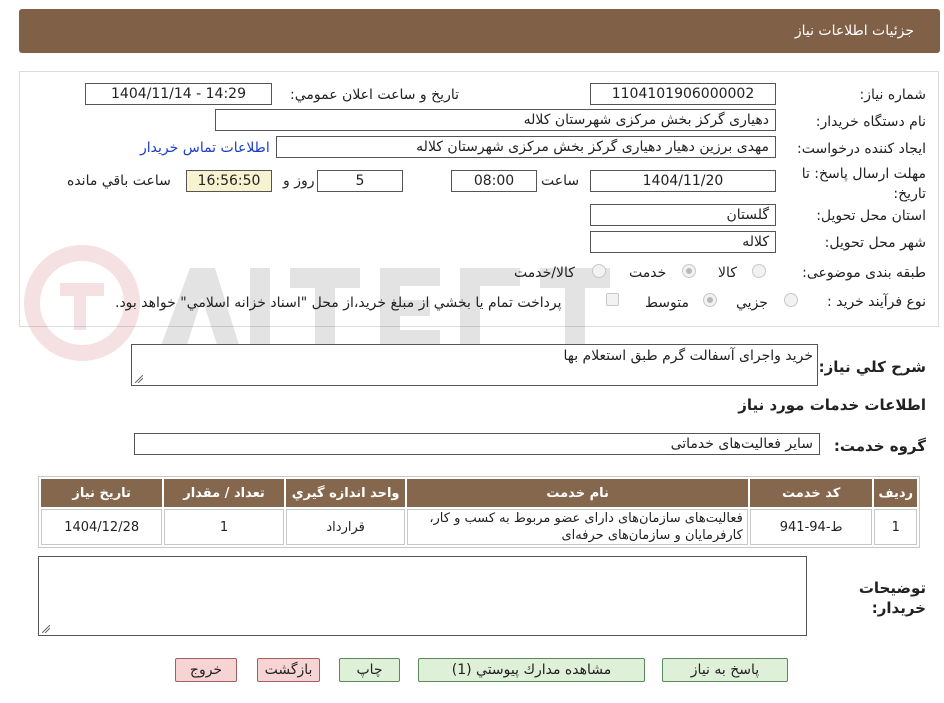 Image resolution: width=944 pixels, height=703 pixels. I want to click on attachments-button: مشاهده مدارك پيوستي (1), so click(531, 670).